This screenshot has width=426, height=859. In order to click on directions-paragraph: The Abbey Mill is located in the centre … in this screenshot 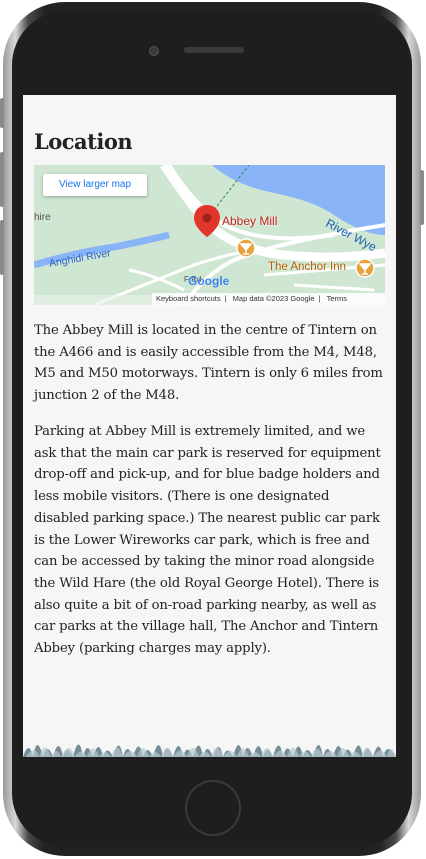, I will do `click(208, 363)`.